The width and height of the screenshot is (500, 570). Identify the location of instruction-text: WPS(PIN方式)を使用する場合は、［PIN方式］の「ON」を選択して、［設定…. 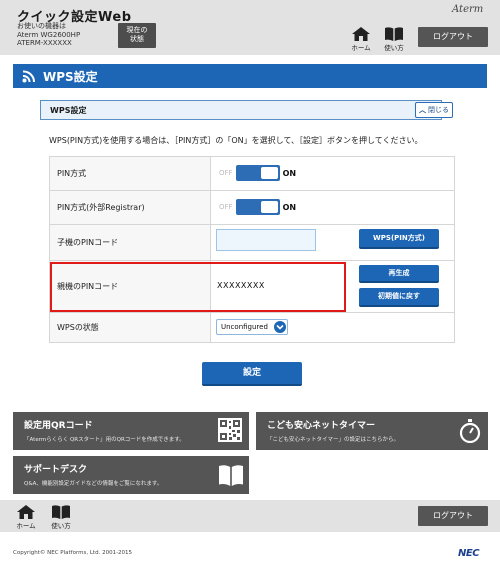
(236, 140).